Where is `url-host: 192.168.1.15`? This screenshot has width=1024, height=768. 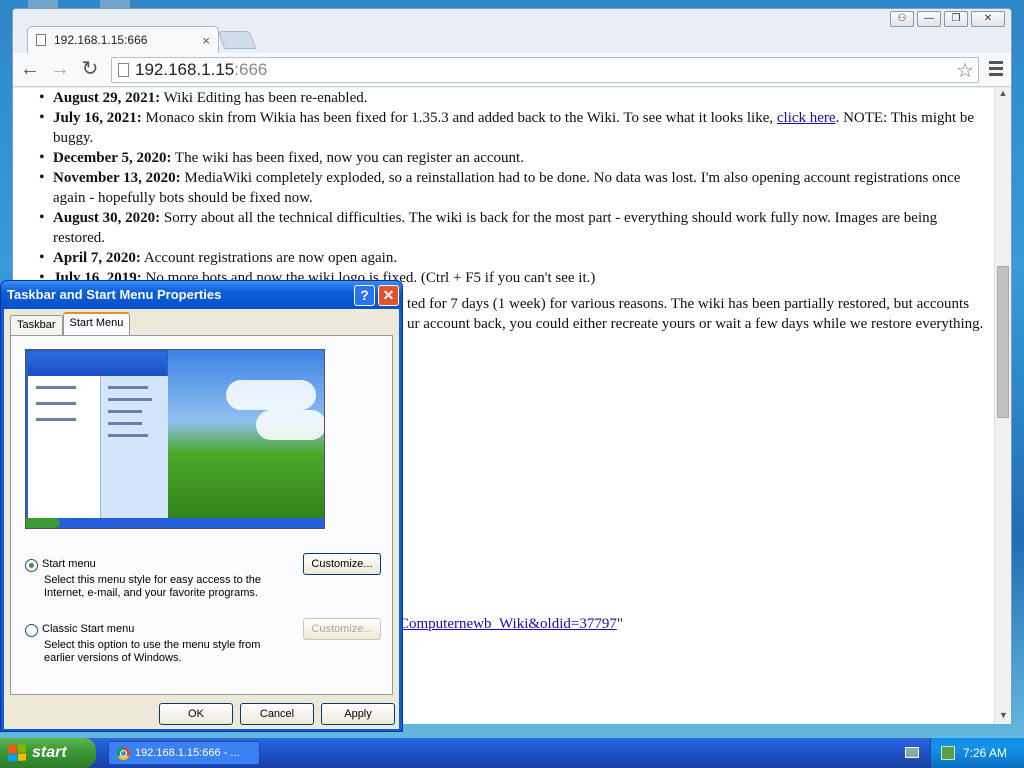
url-host: 192.168.1.15 is located at coordinates (185, 69).